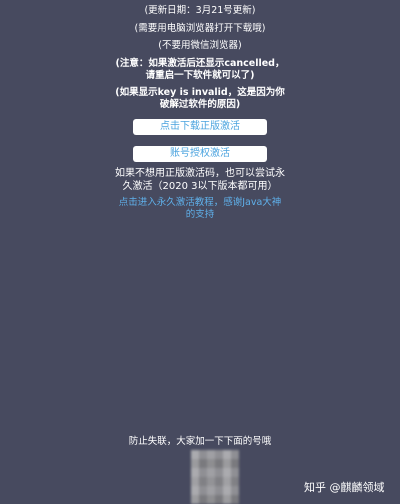  What do you see at coordinates (200, 154) in the screenshot?
I see `account-auth-button: 账号授权激活` at bounding box center [200, 154].